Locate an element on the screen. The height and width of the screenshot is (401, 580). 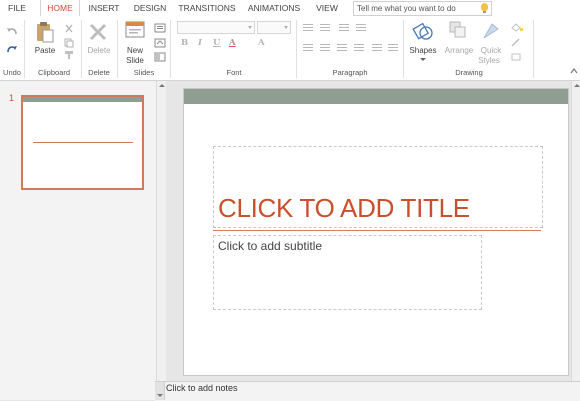
tab-transitions: TRANSITIONS is located at coordinates (207, 8).